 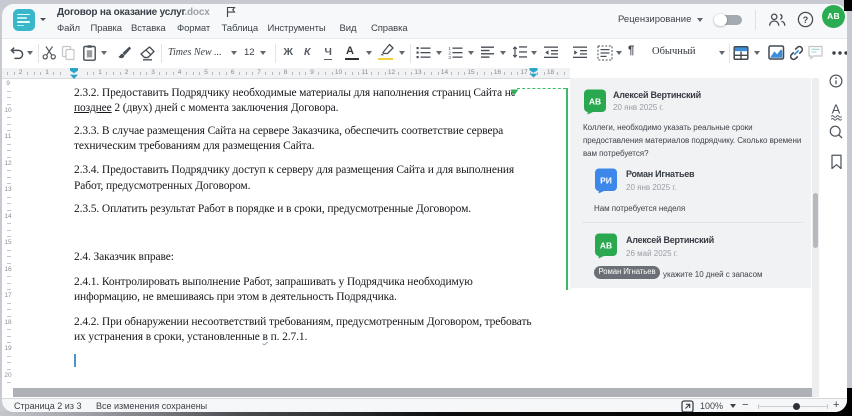 What do you see at coordinates (449, 57) in the screenshot?
I see `svg-text: 3` at bounding box center [449, 57].